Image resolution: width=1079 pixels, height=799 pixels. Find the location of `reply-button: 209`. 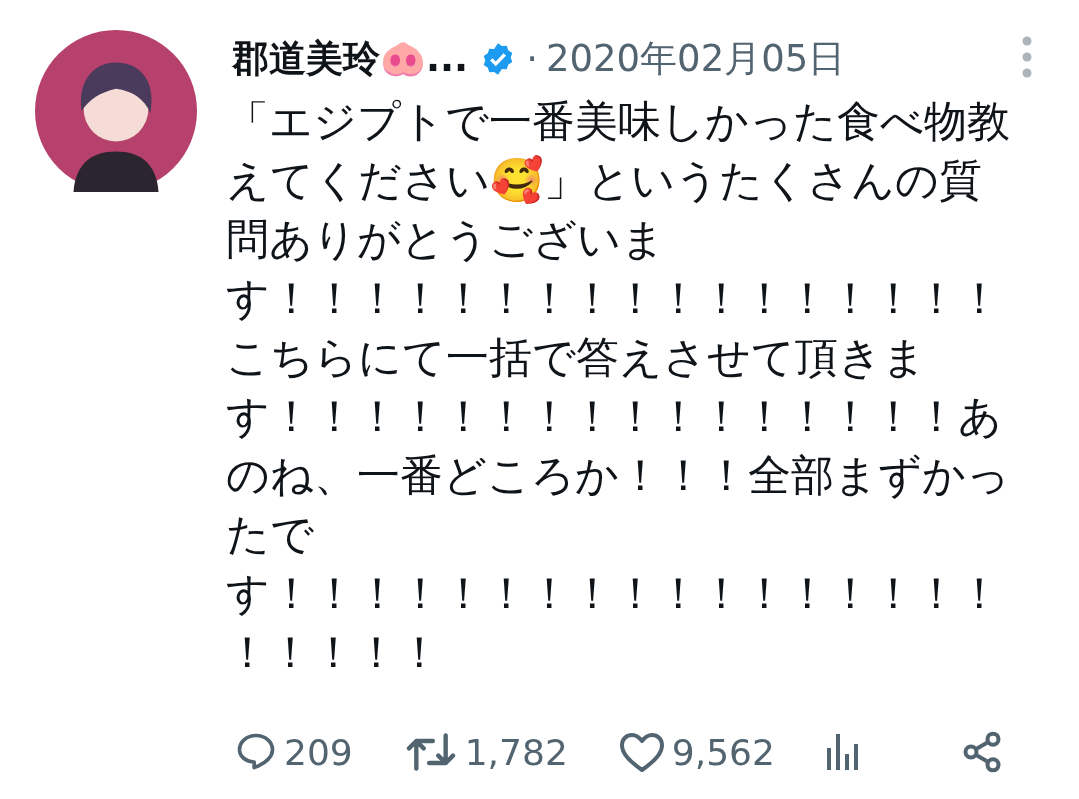

reply-button: 209 is located at coordinates (293, 752).